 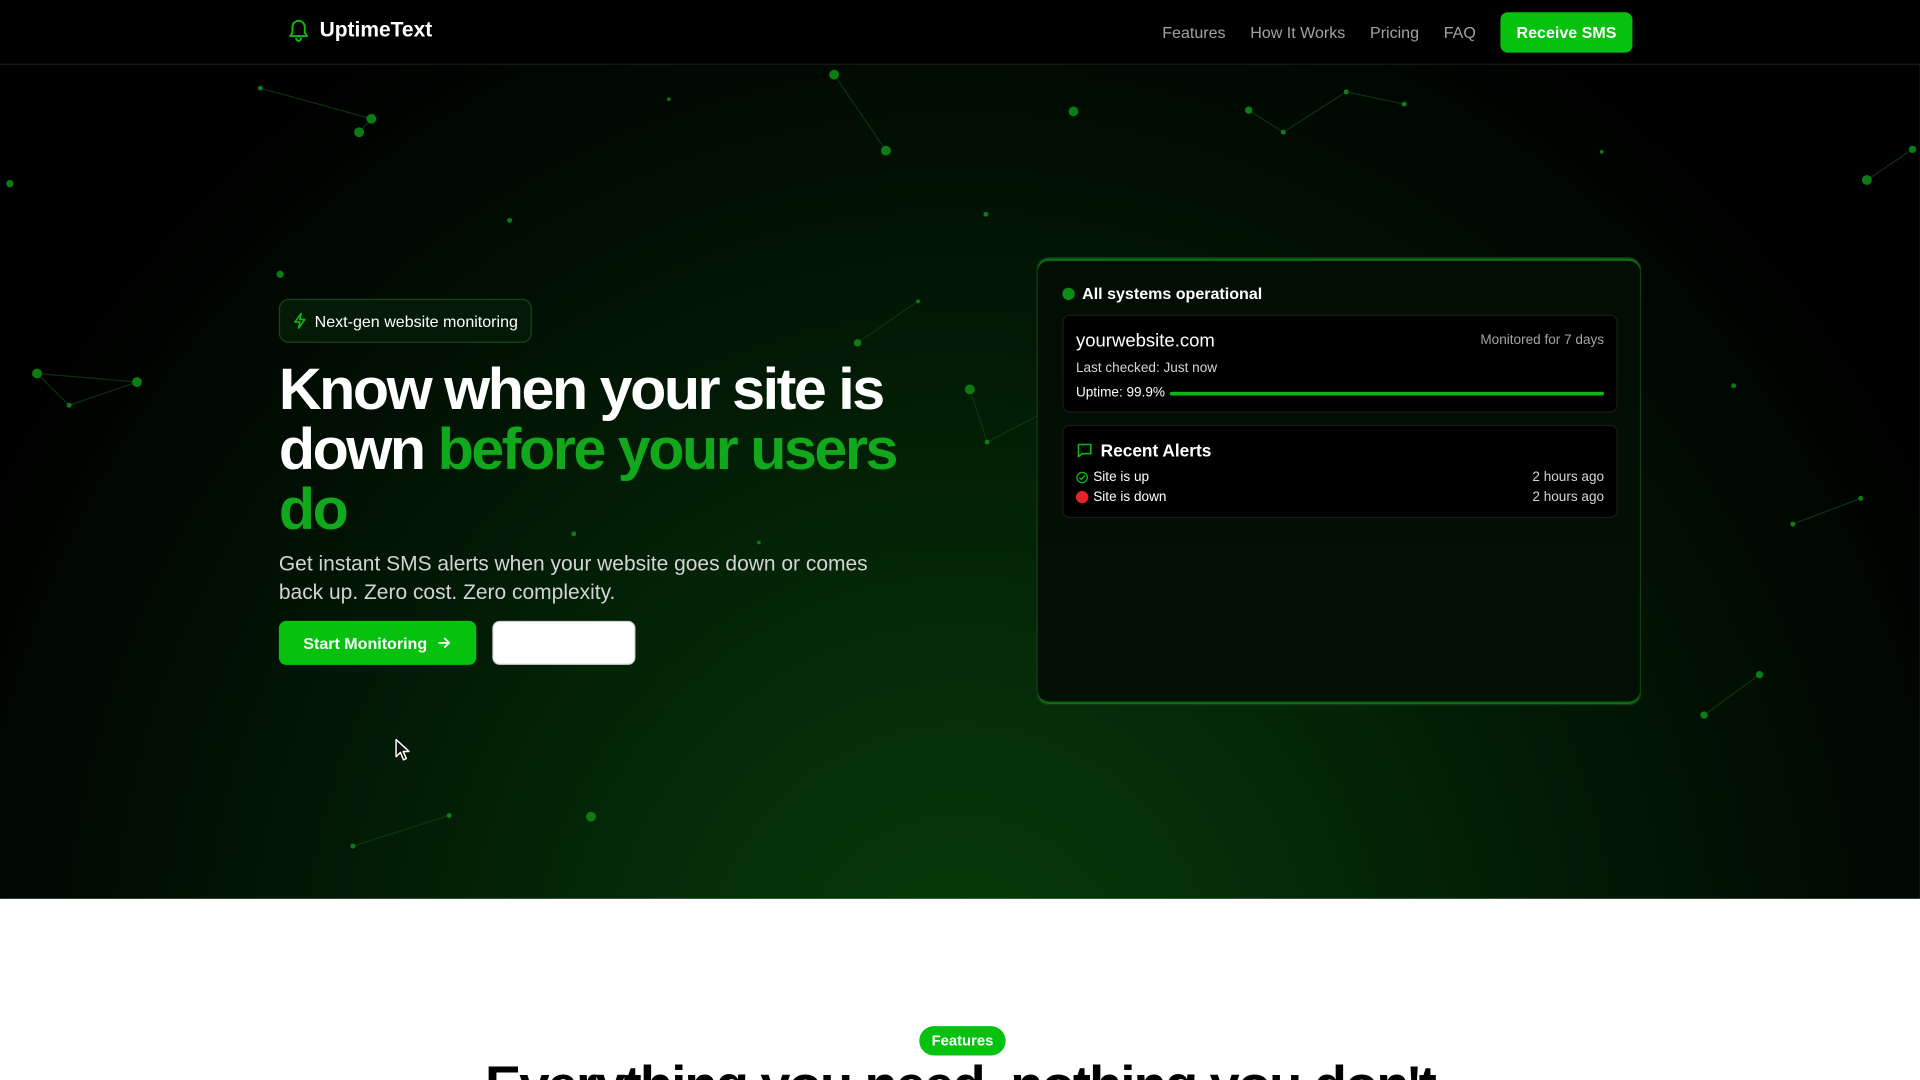 What do you see at coordinates (1084, 450) in the screenshot?
I see `message-icon` at bounding box center [1084, 450].